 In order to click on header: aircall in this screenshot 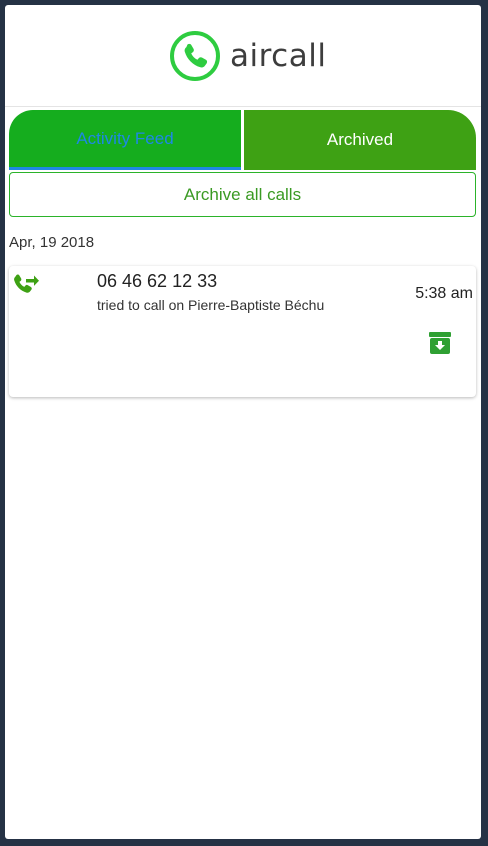, I will do `click(243, 56)`.